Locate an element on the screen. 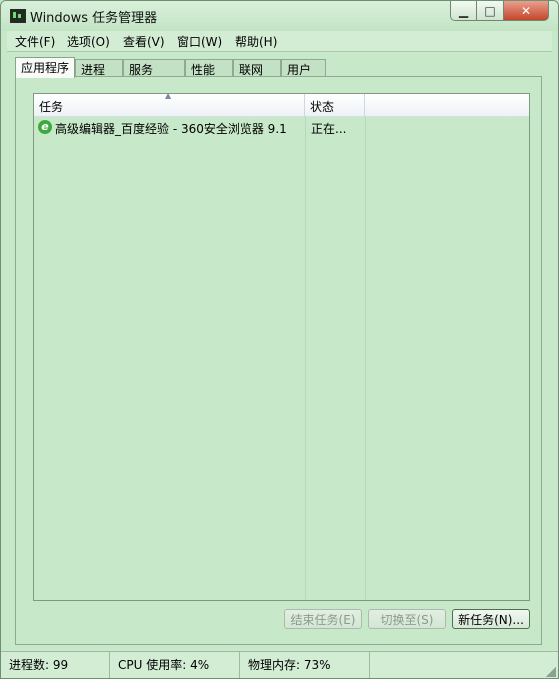  maximize-button: □ is located at coordinates (490, 11).